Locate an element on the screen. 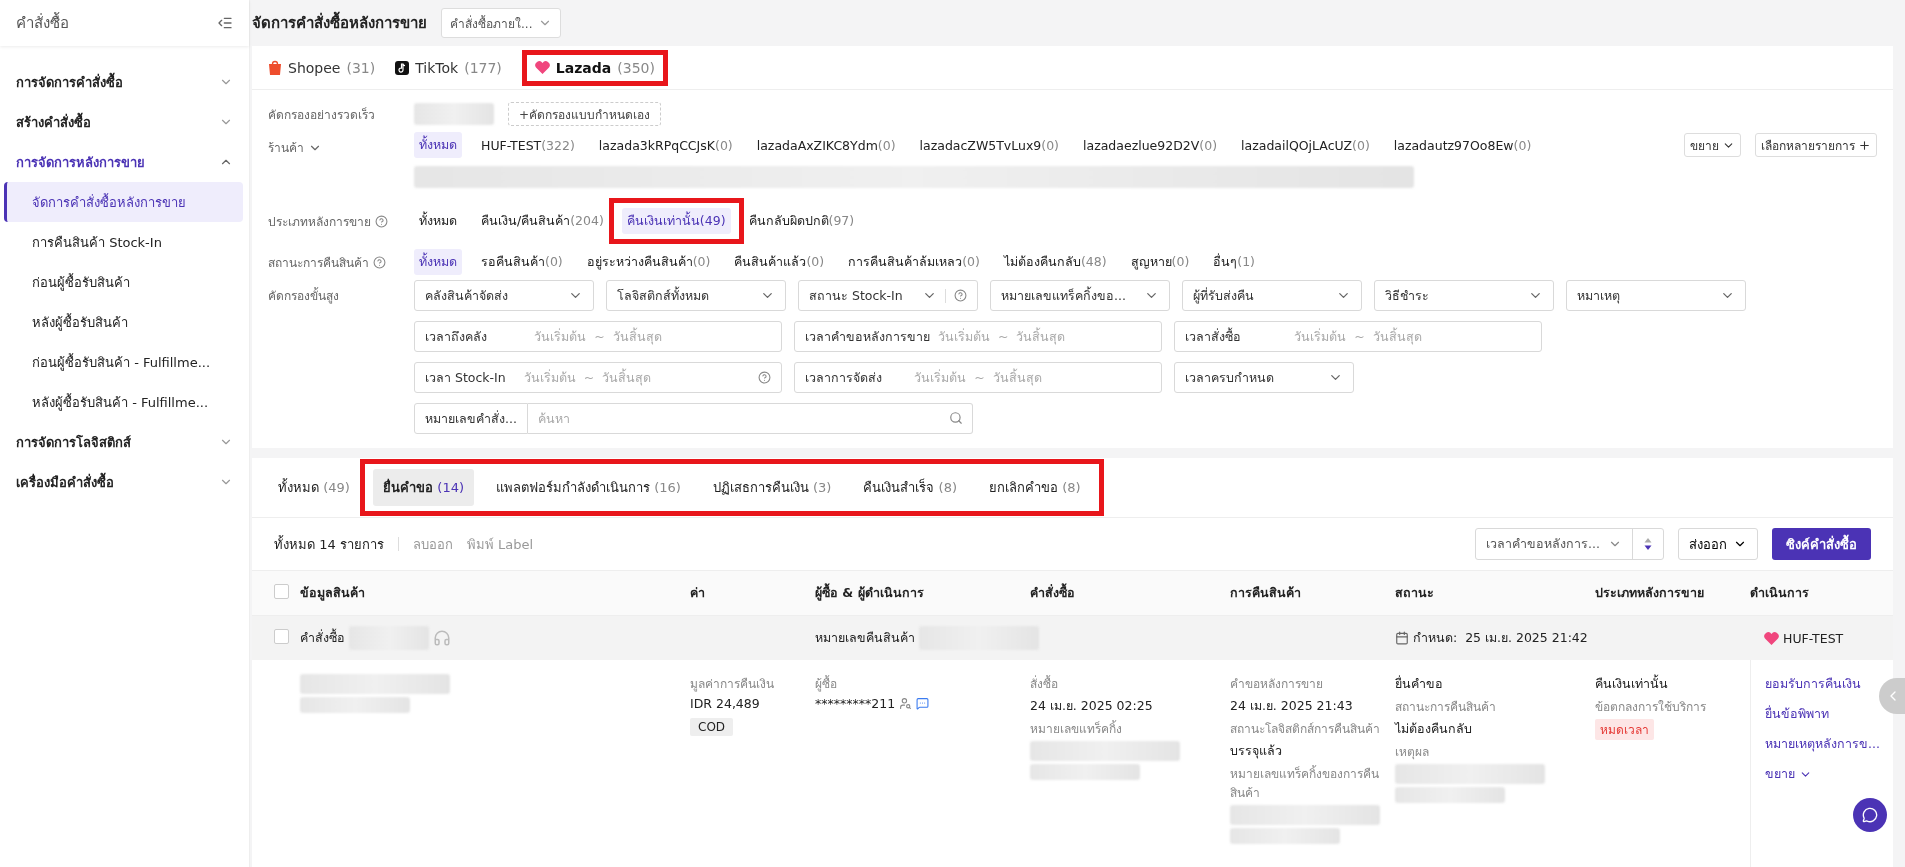 The image size is (1905, 867). menu-group: การจัดการโลจิสติกส์ is located at coordinates (124, 442).